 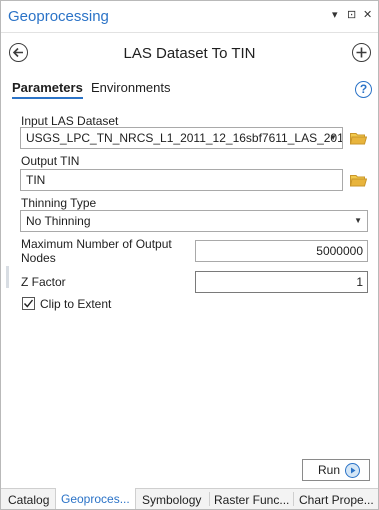 I want to click on tab-parameters: Parameters, so click(x=47, y=89).